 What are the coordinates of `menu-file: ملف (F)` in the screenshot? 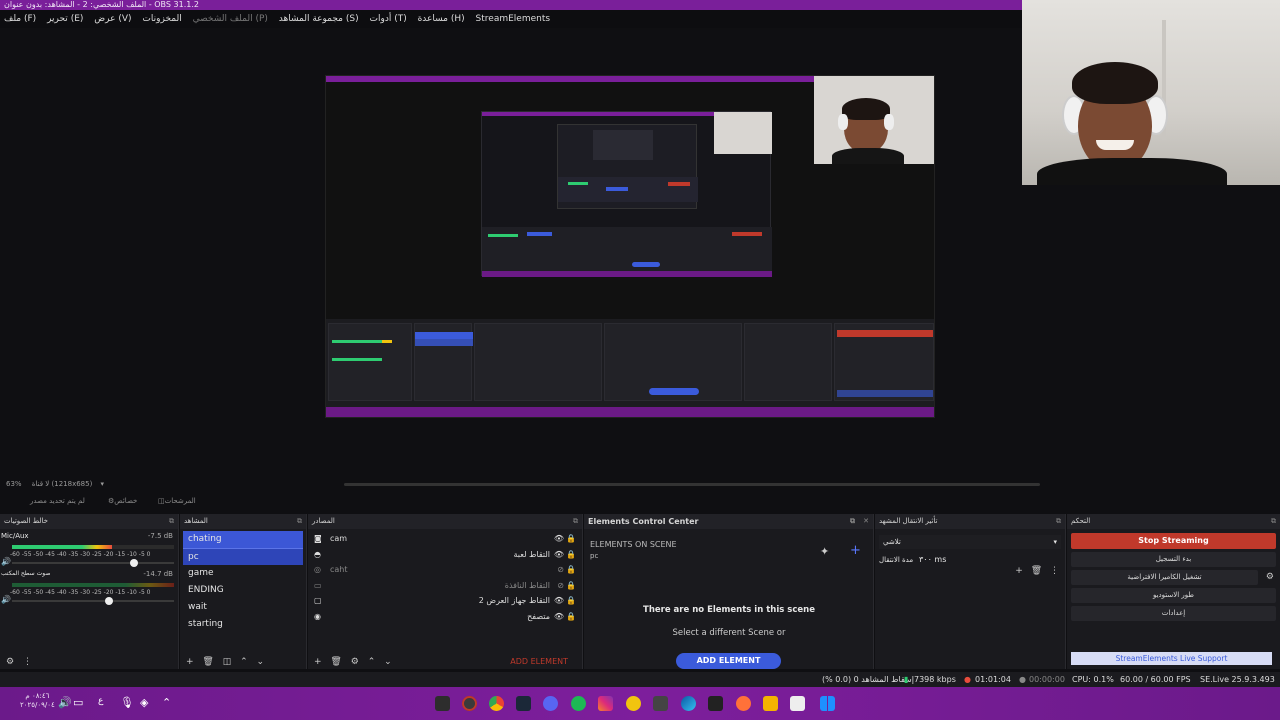 It's located at (20, 19).